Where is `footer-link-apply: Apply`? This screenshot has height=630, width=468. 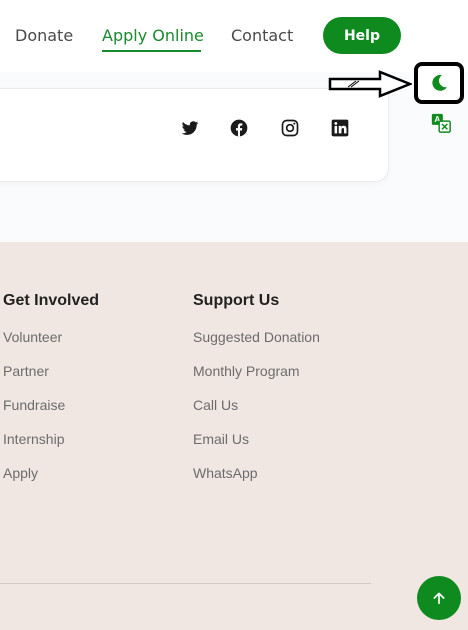
footer-link-apply: Apply is located at coordinates (20, 473).